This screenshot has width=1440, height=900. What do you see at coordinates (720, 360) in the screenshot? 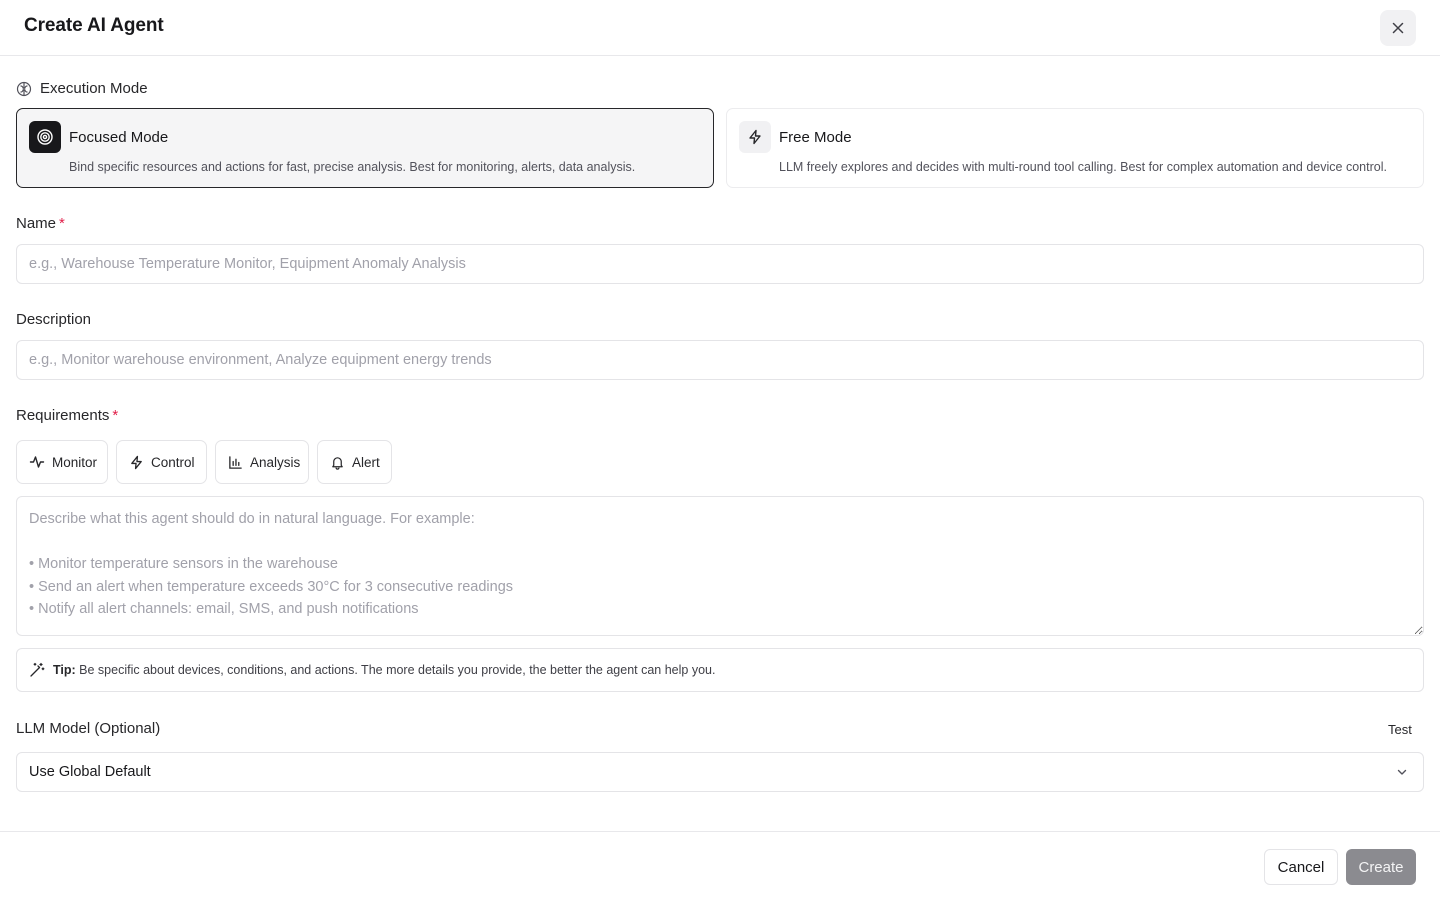
I see `description-input` at bounding box center [720, 360].